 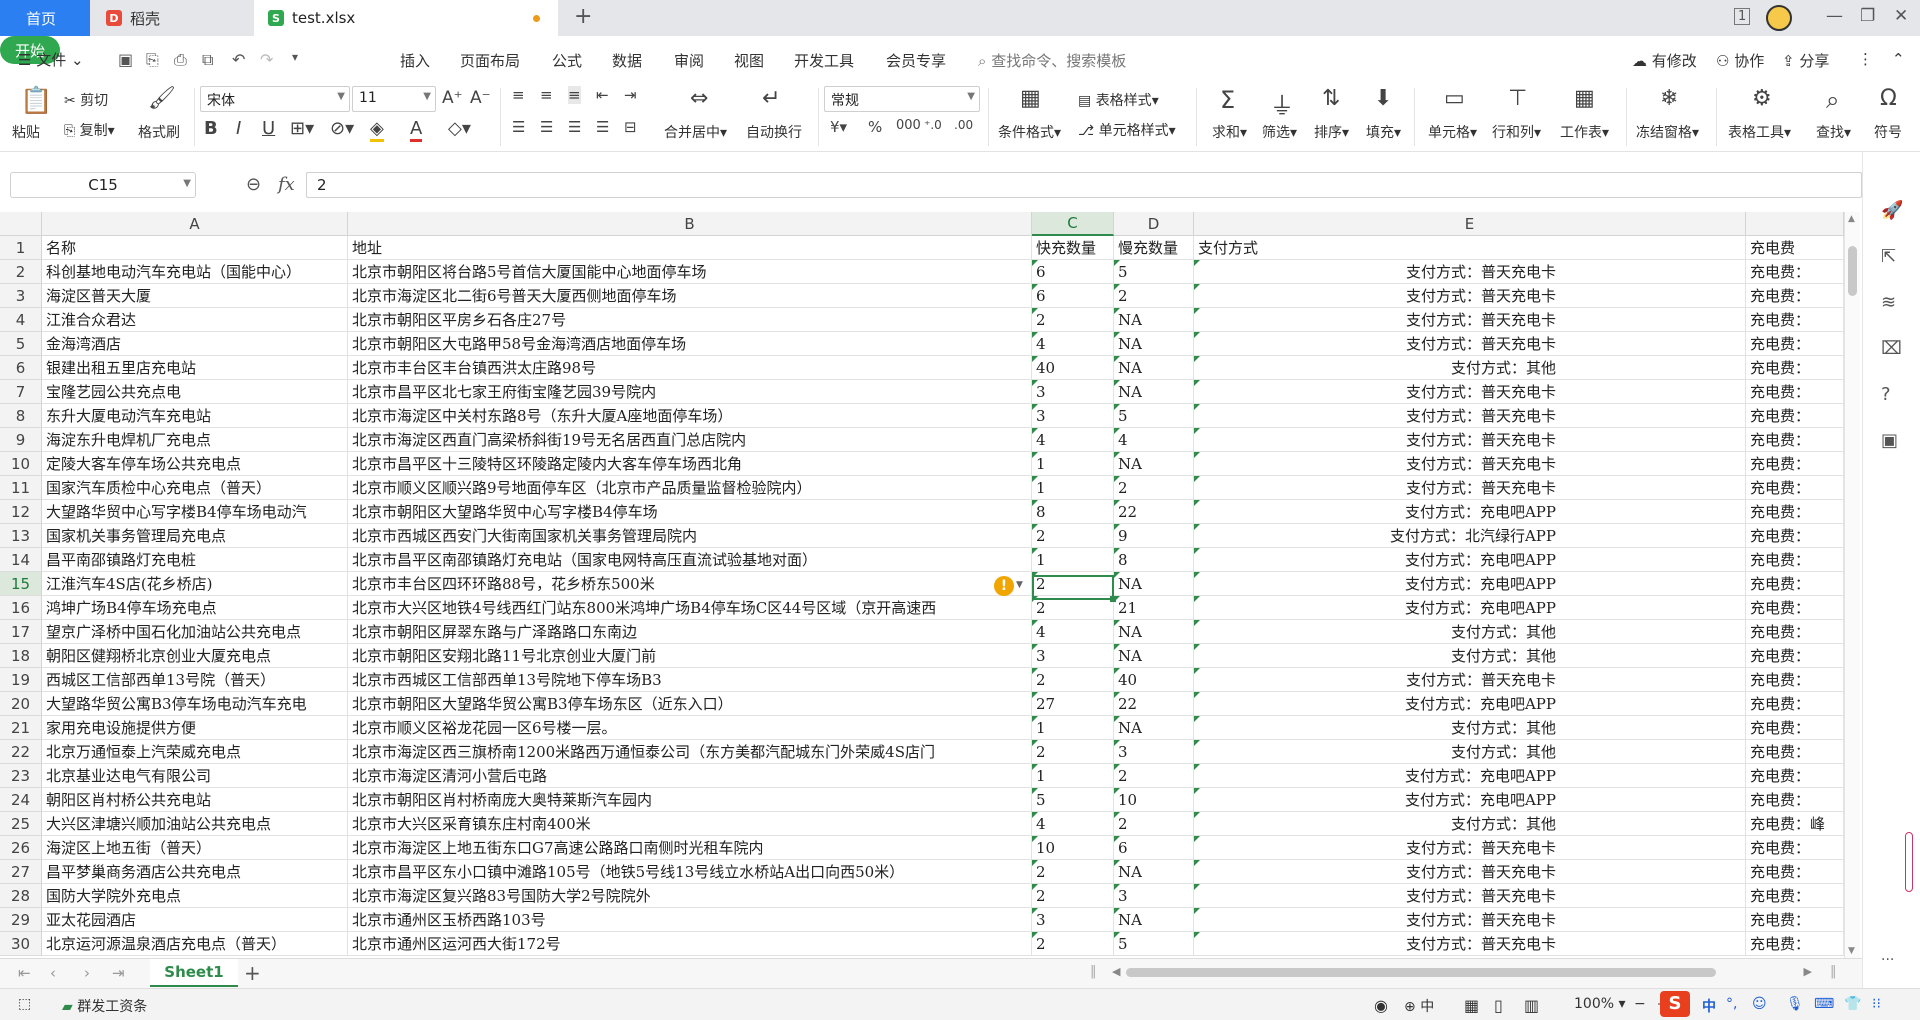 I want to click on cell-address: 北京市朝阳区大屯路甲58号金海湾酒店地面停车场, so click(x=690, y=344).